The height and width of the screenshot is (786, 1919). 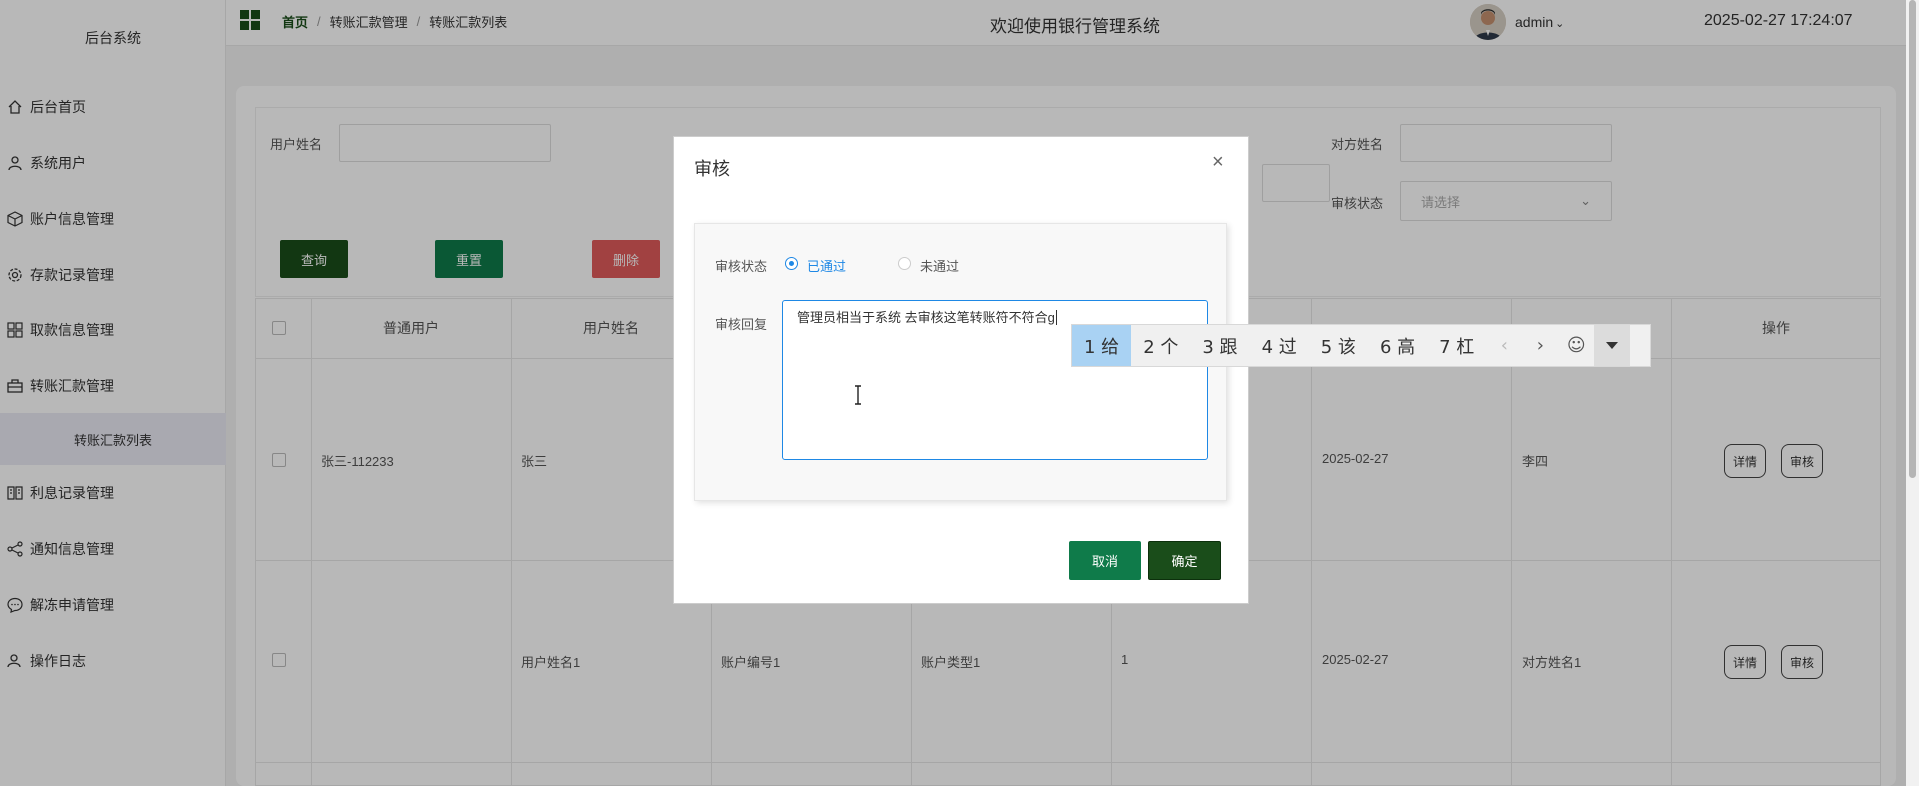 I want to click on ime-candidate: 7 杠, so click(x=1456, y=345).